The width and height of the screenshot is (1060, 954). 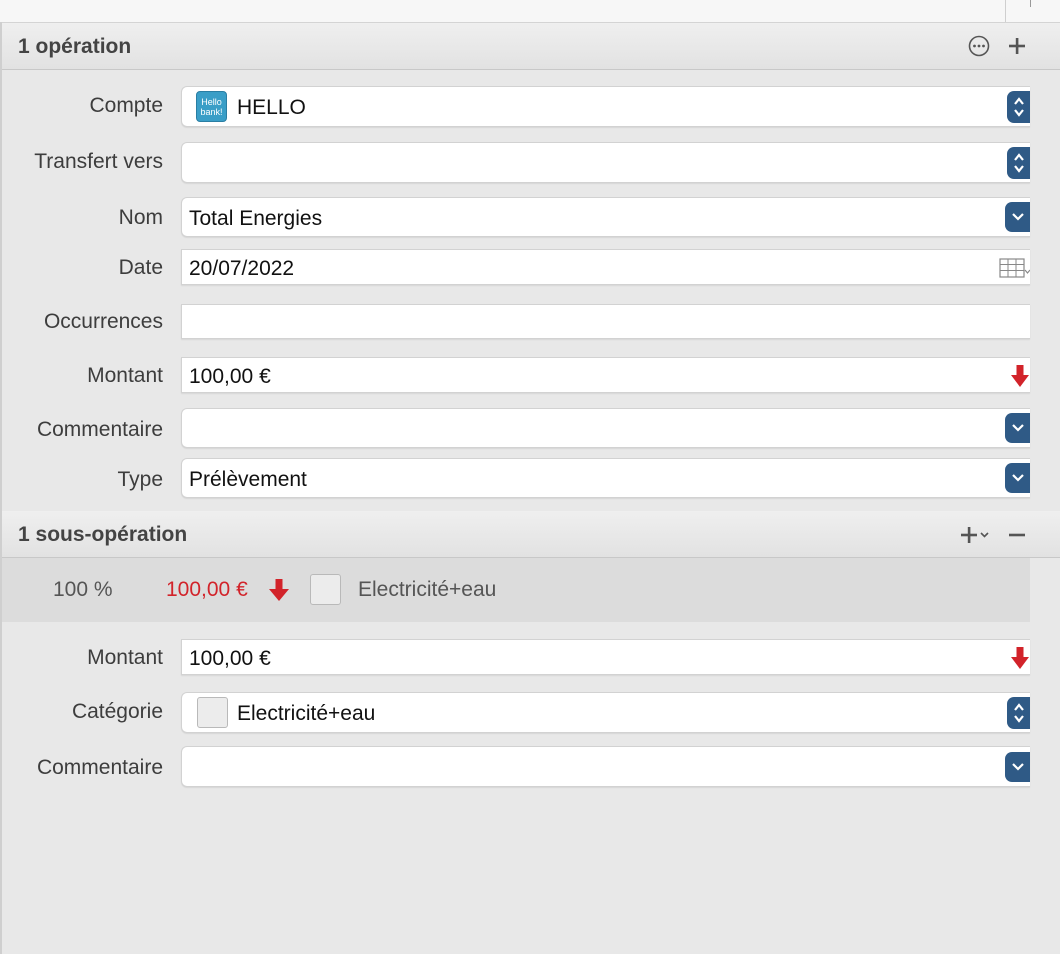 I want to click on nom-dropdown-chevron-icon, so click(x=1017, y=217).